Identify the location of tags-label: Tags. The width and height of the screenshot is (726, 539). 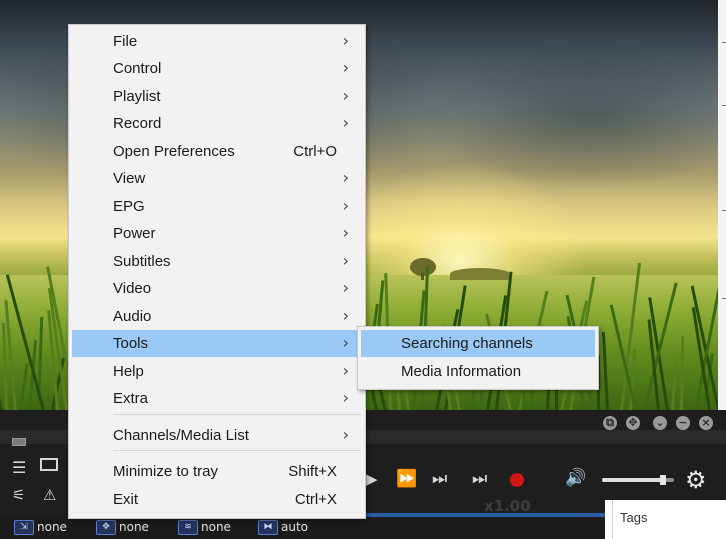
(634, 517).